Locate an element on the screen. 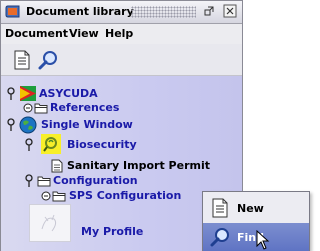  menu-view: View is located at coordinates (84, 33).